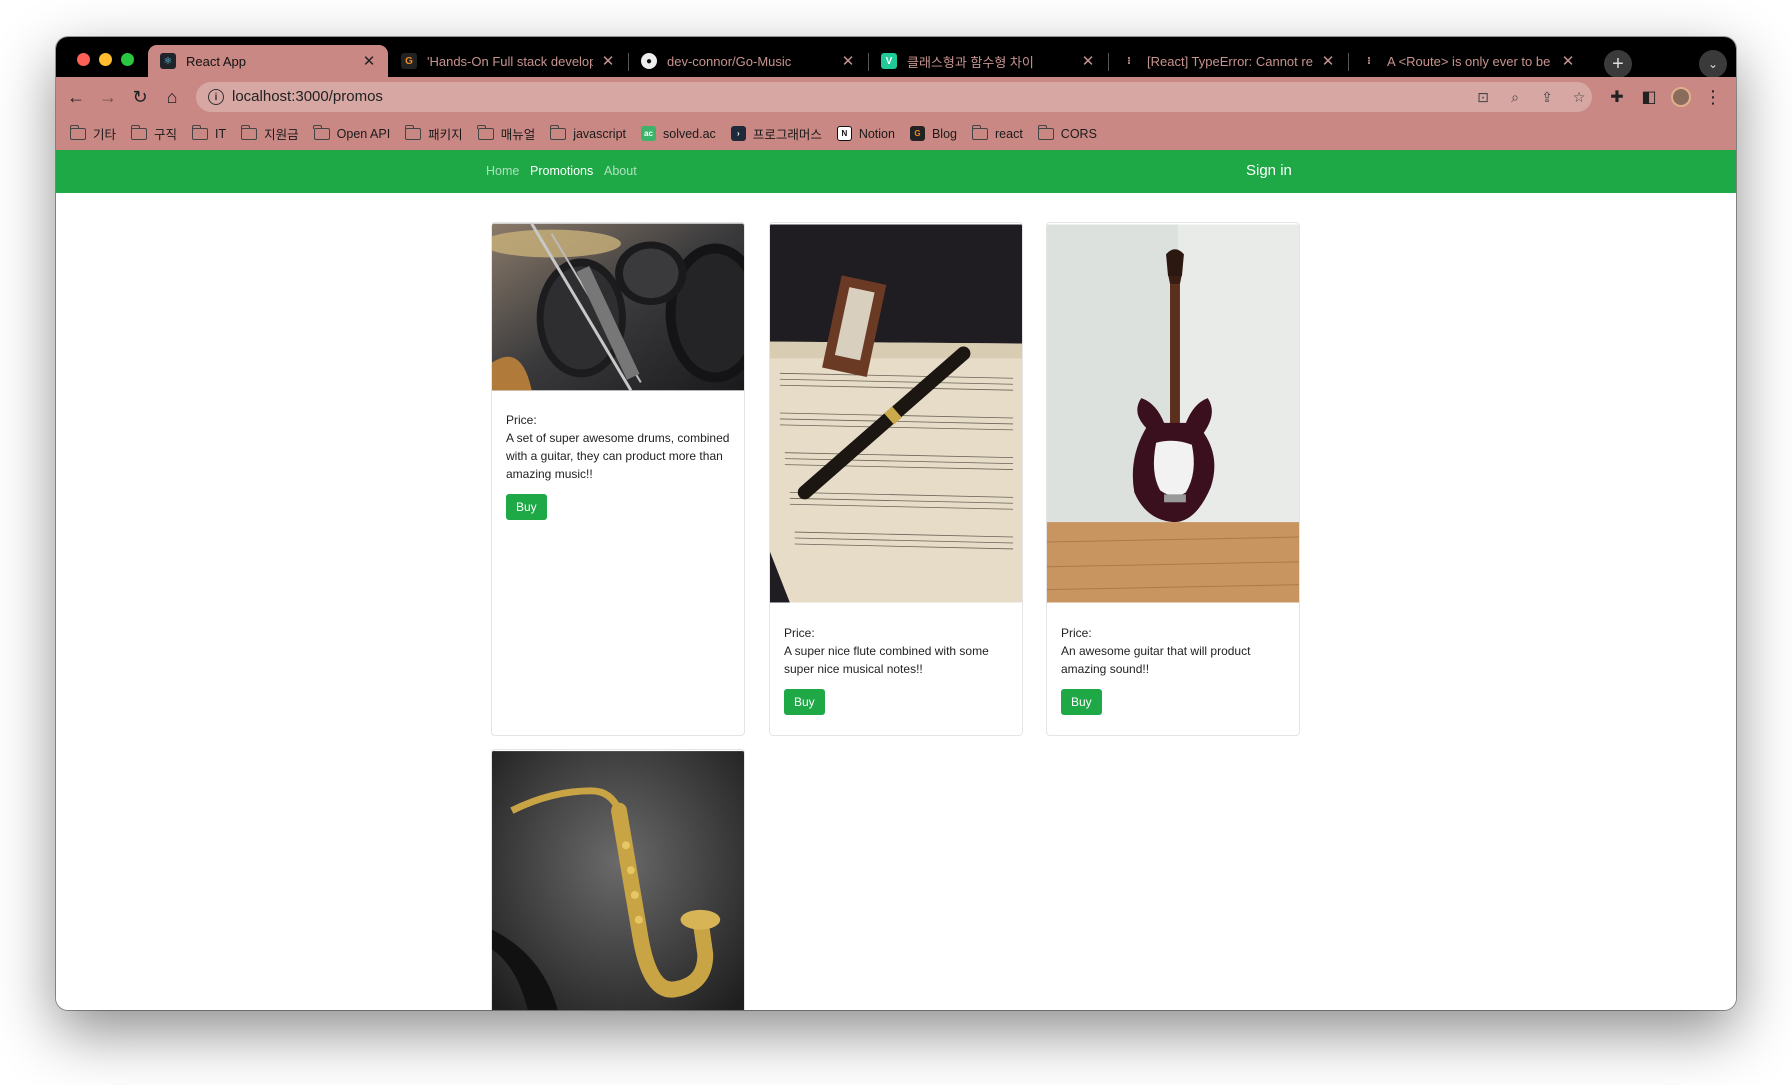  Describe the element at coordinates (599, 133) in the screenshot. I see `bookmark-label: javascript` at that location.